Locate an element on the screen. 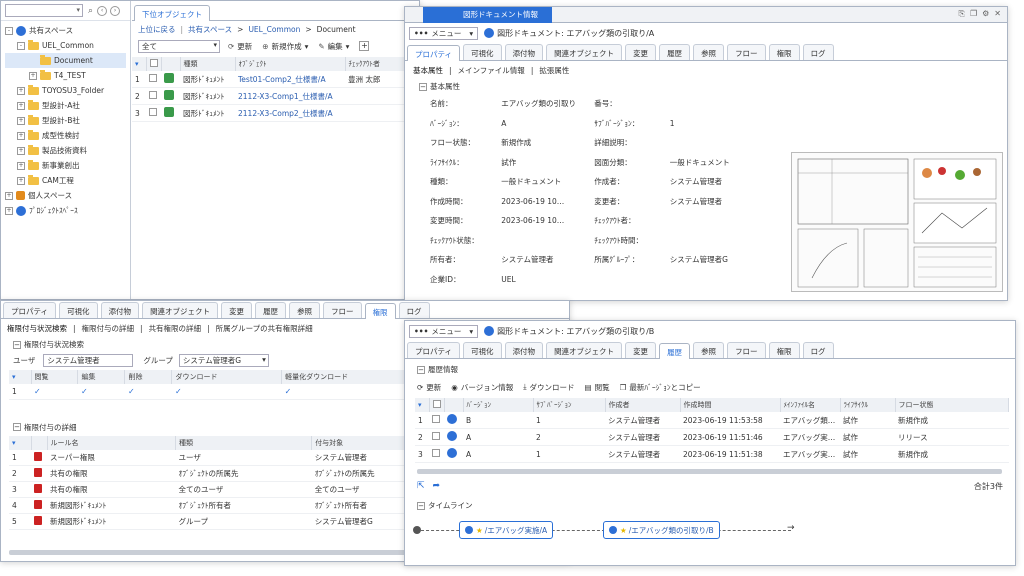 Image resolution: width=1024 pixels, height=576 pixels. row-object-link: 2112-X3-Comp2_仕様書/A is located at coordinates (290, 113).